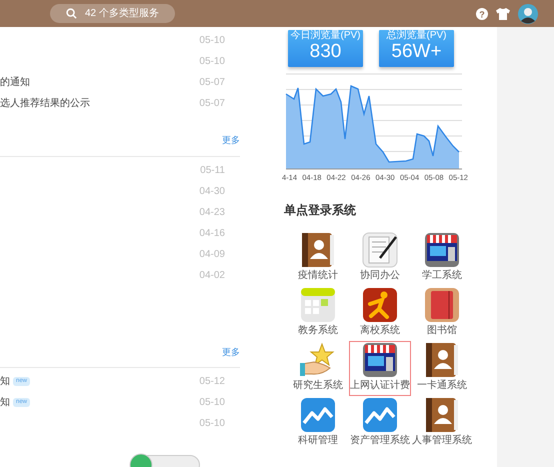 The width and height of the screenshot is (554, 467). Describe the element at coordinates (380, 305) in the screenshot. I see `runner-icon` at that location.